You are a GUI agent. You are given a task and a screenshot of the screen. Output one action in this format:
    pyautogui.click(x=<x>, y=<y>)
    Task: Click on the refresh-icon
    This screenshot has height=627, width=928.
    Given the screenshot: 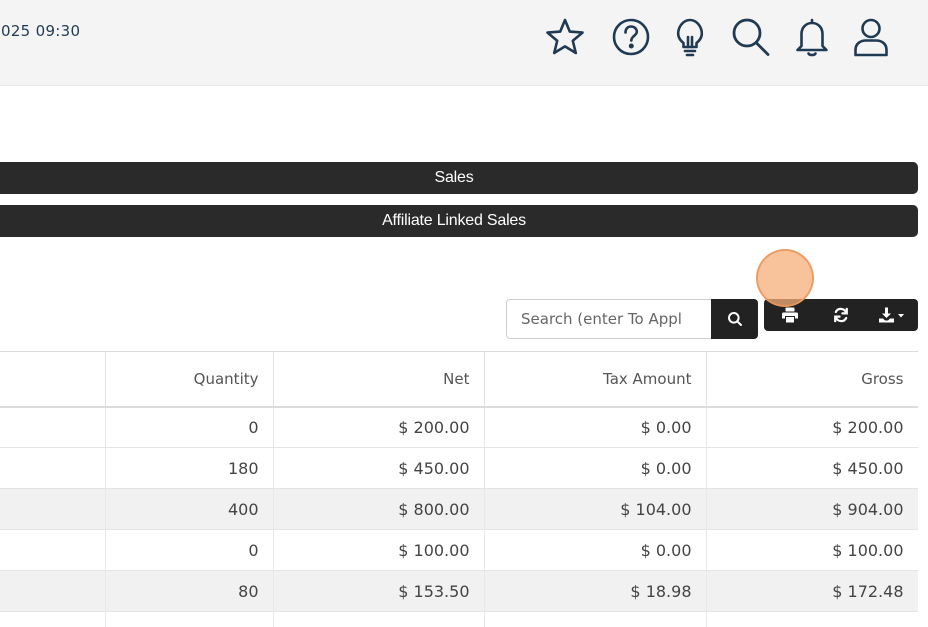 What is the action you would take?
    pyautogui.click(x=841, y=315)
    